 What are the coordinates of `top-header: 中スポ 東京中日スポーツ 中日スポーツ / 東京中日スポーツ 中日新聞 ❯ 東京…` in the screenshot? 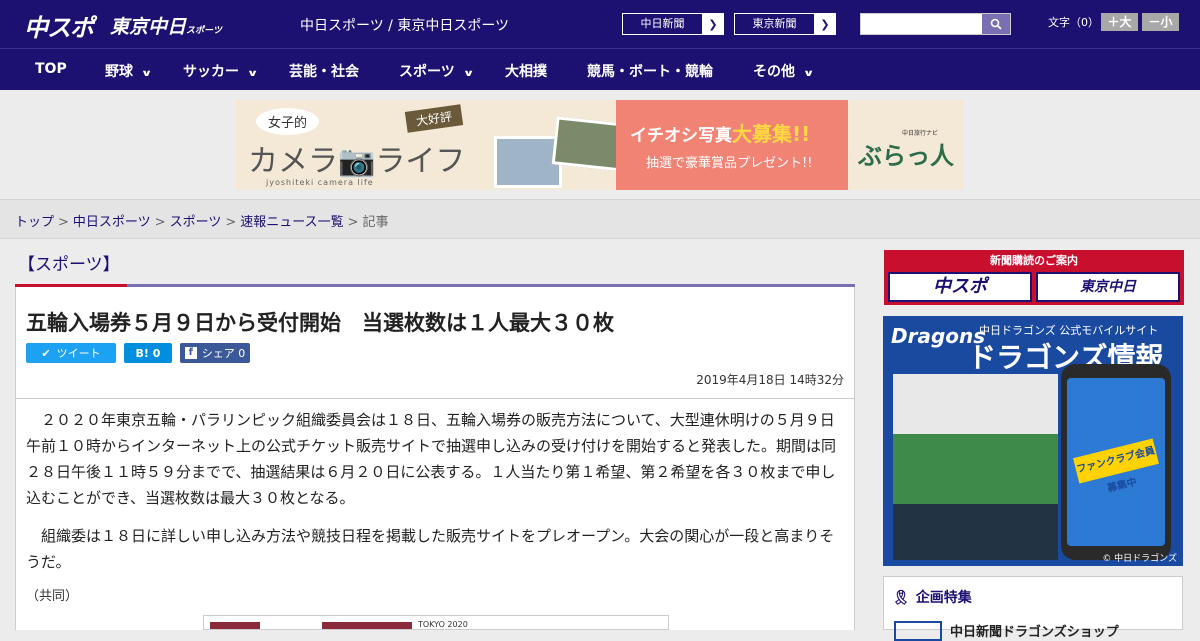 It's located at (600, 24).